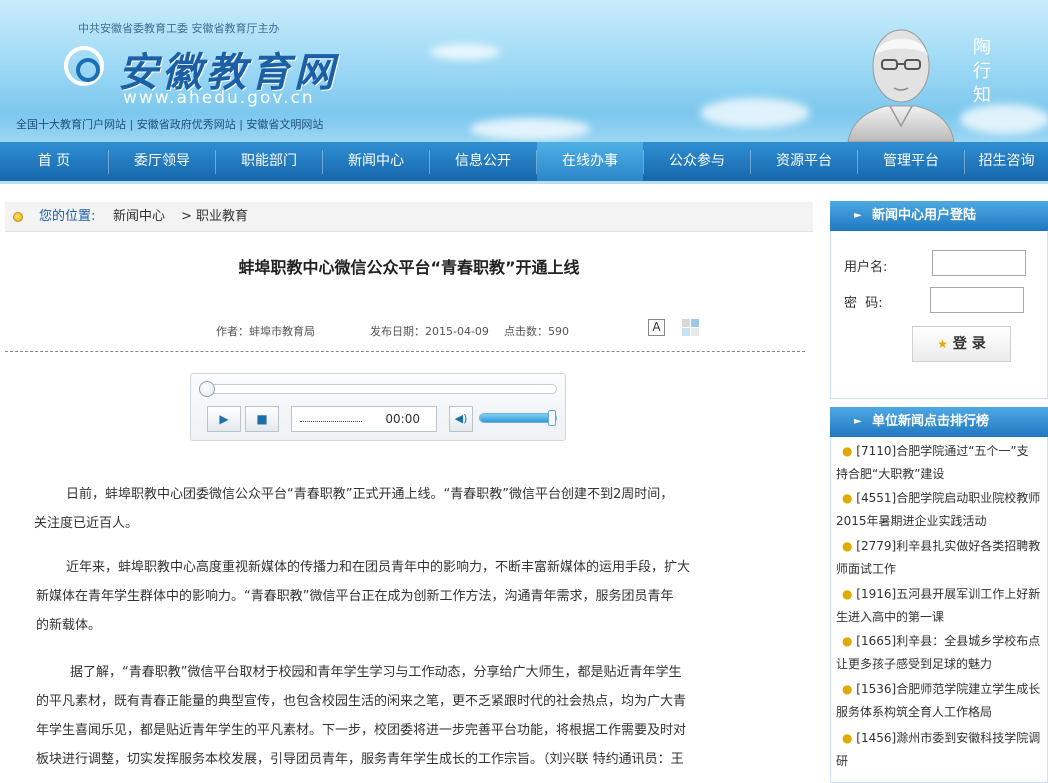 The width and height of the screenshot is (1048, 783). Describe the element at coordinates (265, 331) in the screenshot. I see `article-author: 作者：蚌埠市教育局` at that location.